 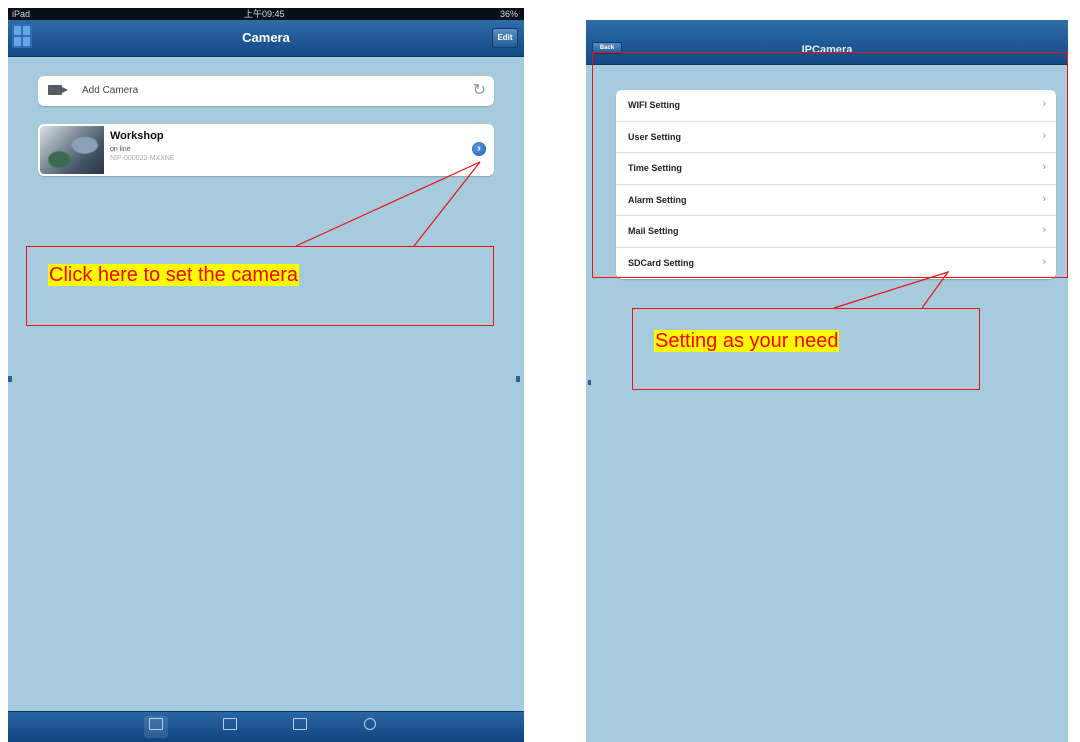 I want to click on callout-text-left: Click here to set the camera, so click(x=173, y=275).